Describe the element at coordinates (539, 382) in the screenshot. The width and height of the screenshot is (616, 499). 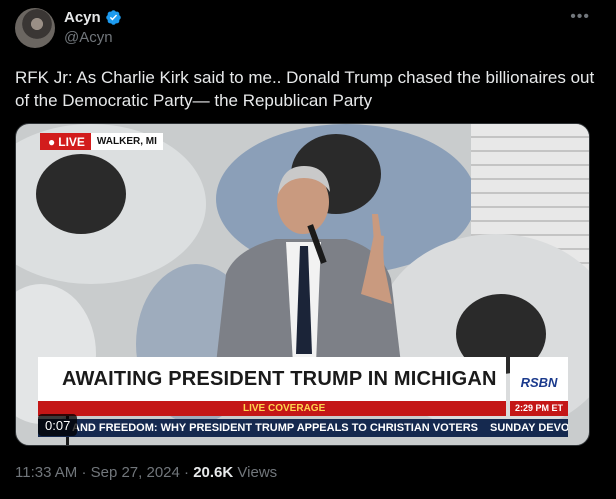
I see `network-logo: RSBN` at that location.